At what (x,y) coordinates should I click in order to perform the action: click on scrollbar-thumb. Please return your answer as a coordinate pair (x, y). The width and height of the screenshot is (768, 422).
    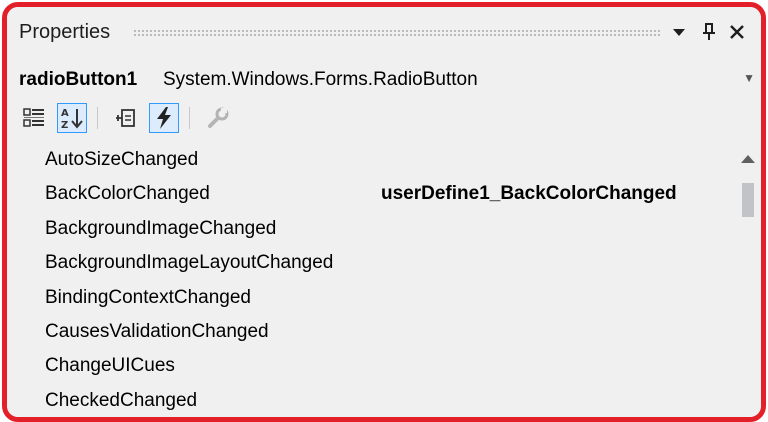
    Looking at the image, I should click on (748, 200).